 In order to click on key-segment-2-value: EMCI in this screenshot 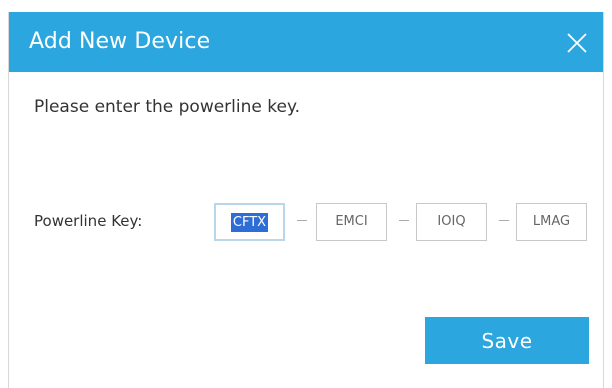, I will do `click(351, 221)`.